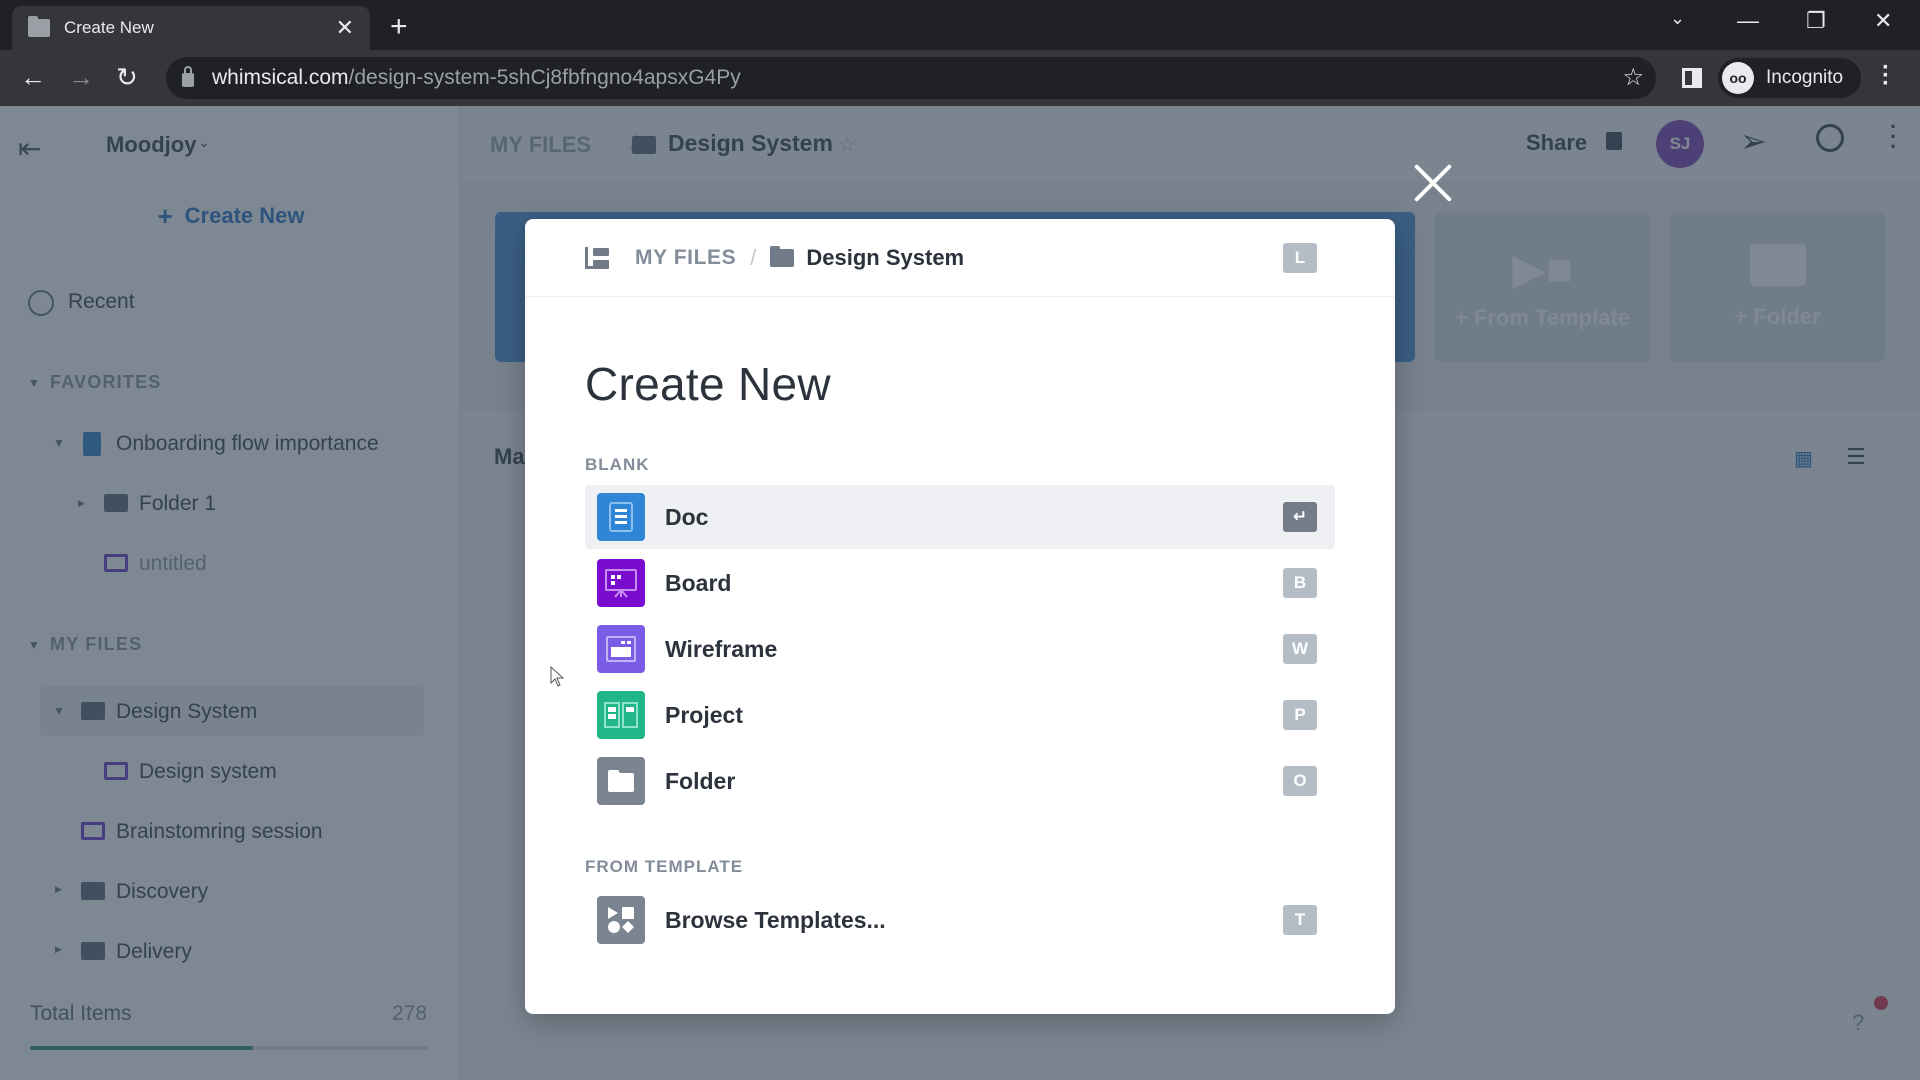 This screenshot has width=1920, height=1080. I want to click on project-icon, so click(621, 715).